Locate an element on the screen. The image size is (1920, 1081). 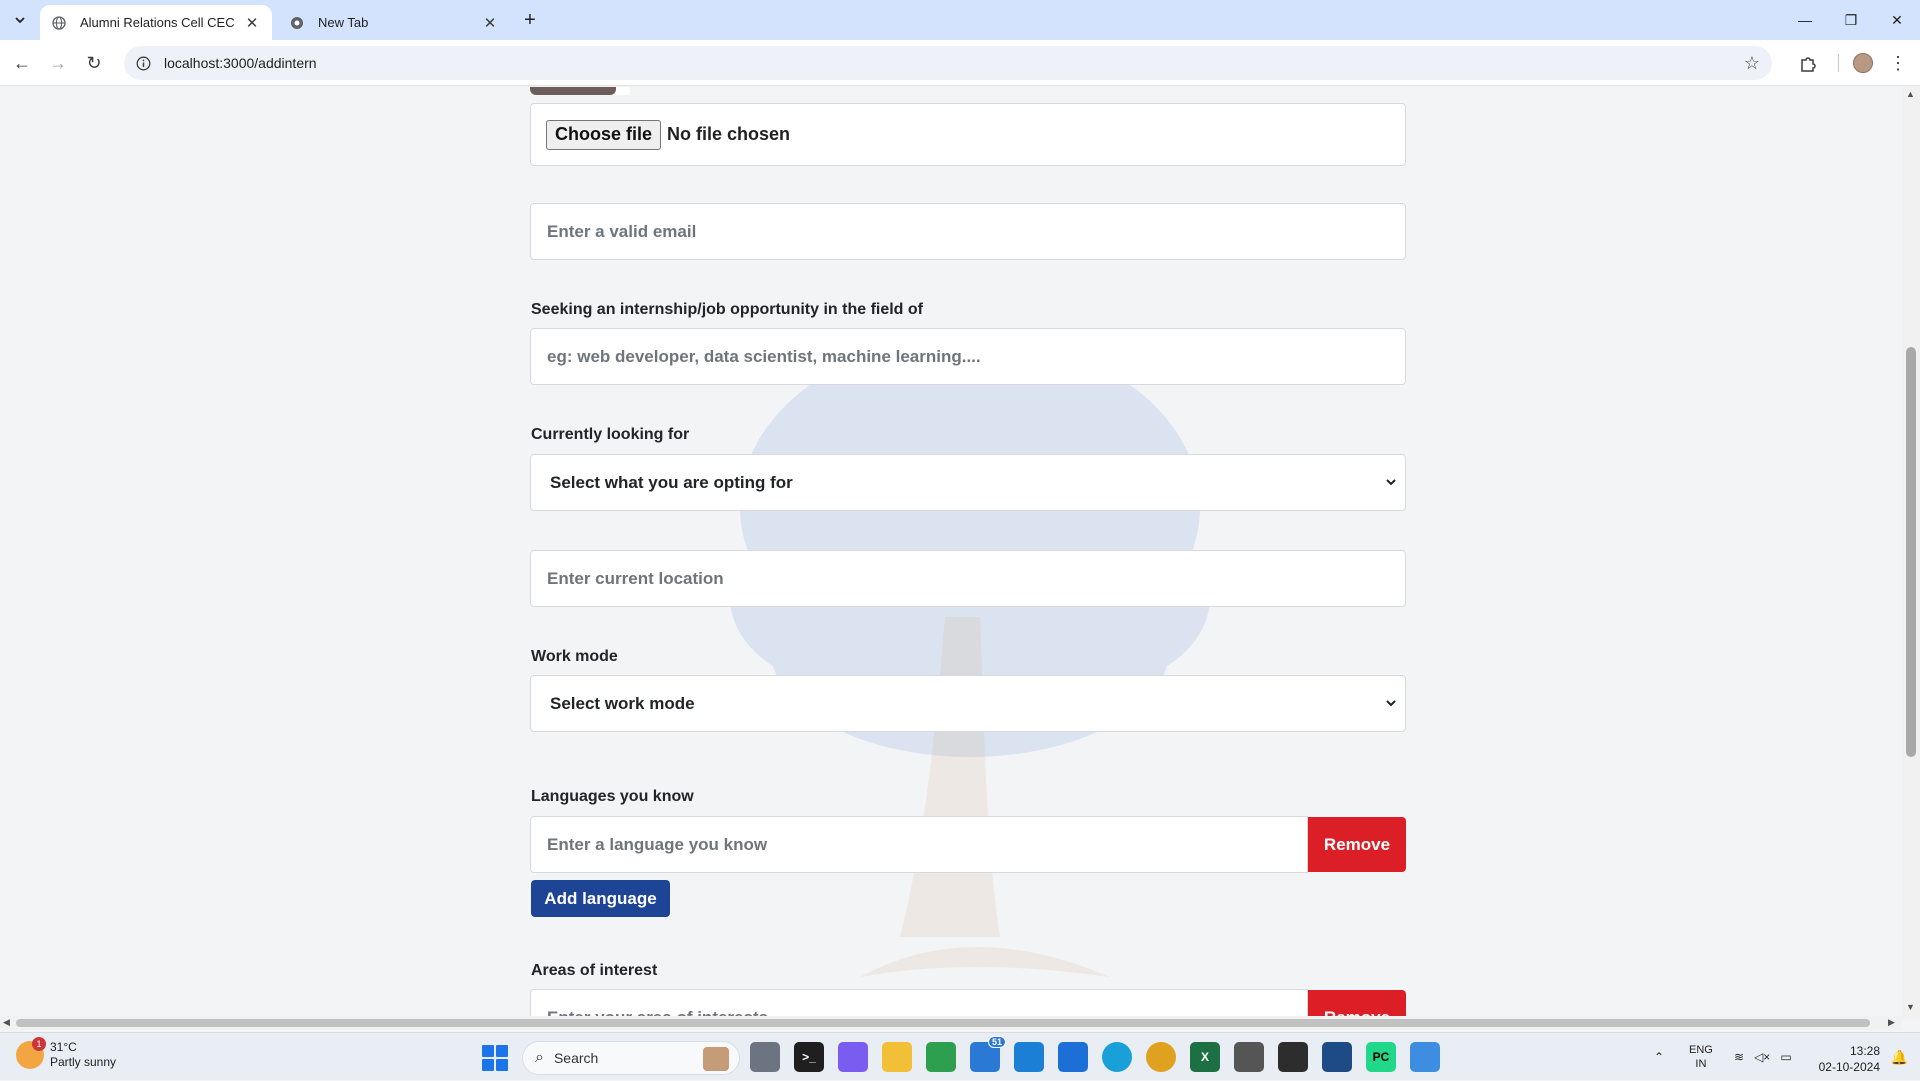
work-mode-label: Work mode is located at coordinates (574, 656).